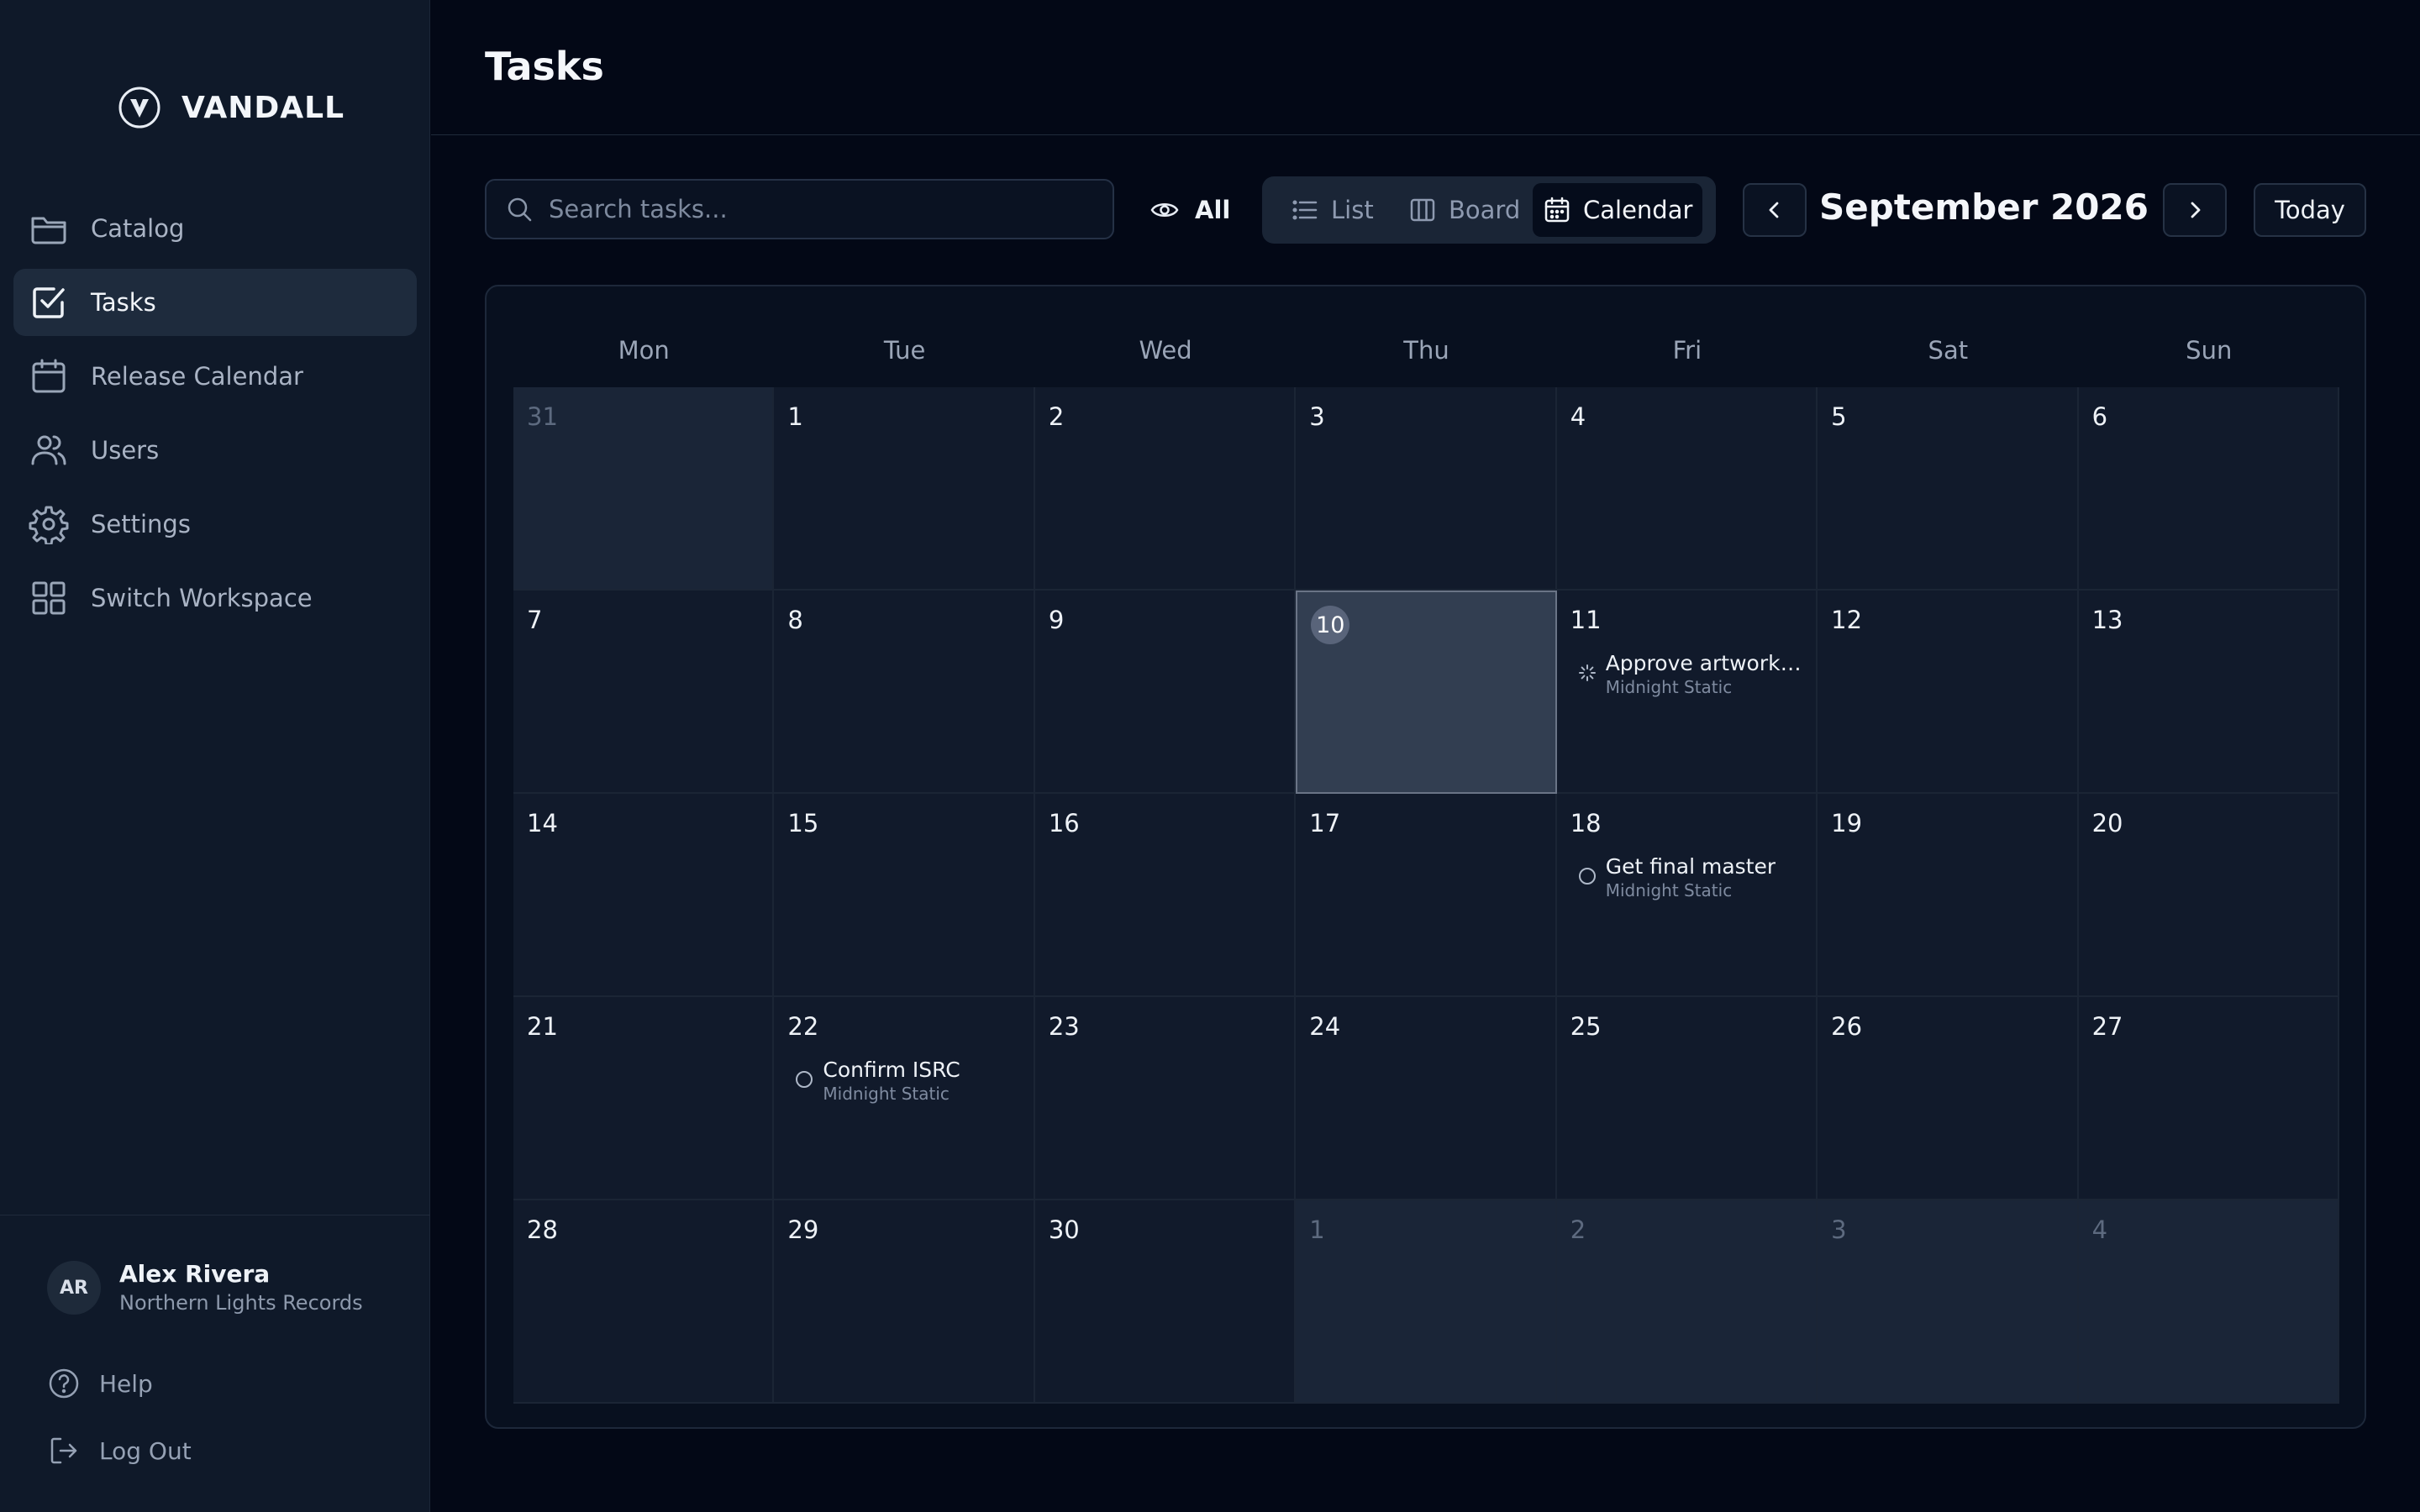 The image size is (2420, 1512). Describe the element at coordinates (542, 1229) in the screenshot. I see `day-number: 28` at that location.